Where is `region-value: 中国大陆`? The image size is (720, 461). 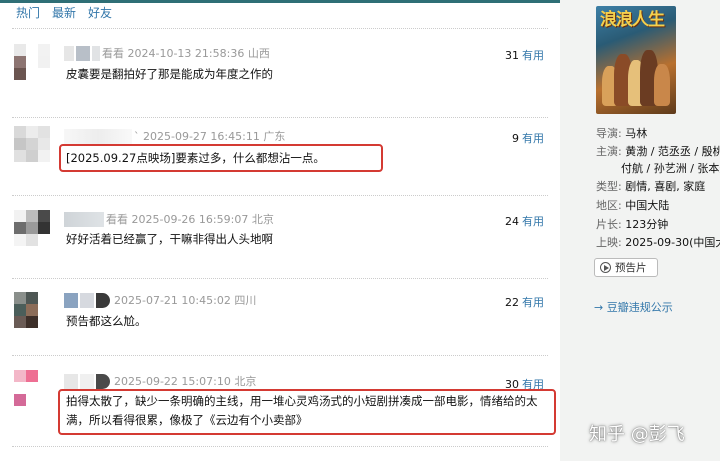
region-value: 中国大陆 is located at coordinates (647, 205).